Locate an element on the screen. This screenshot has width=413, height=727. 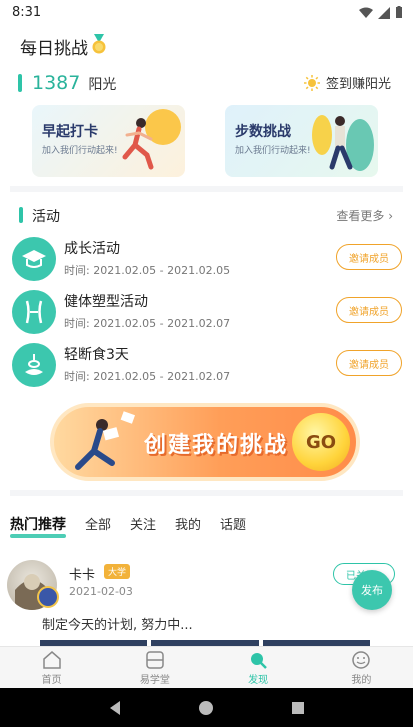
status-icons is located at coordinates (381, 12).